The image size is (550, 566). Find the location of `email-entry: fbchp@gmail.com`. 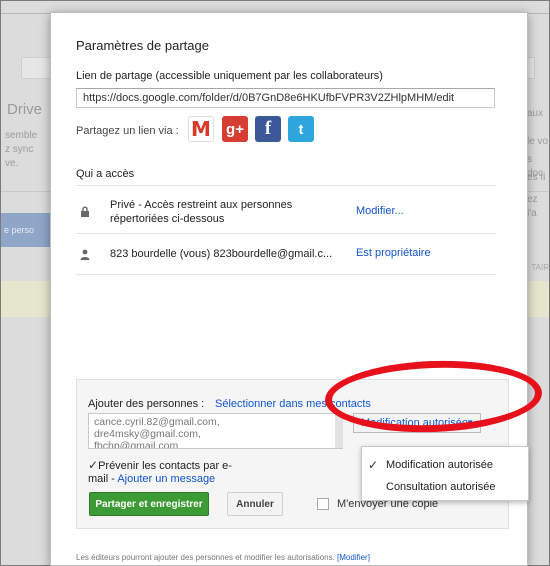

email-entry: fbchp@gmail.com is located at coordinates (136, 444).